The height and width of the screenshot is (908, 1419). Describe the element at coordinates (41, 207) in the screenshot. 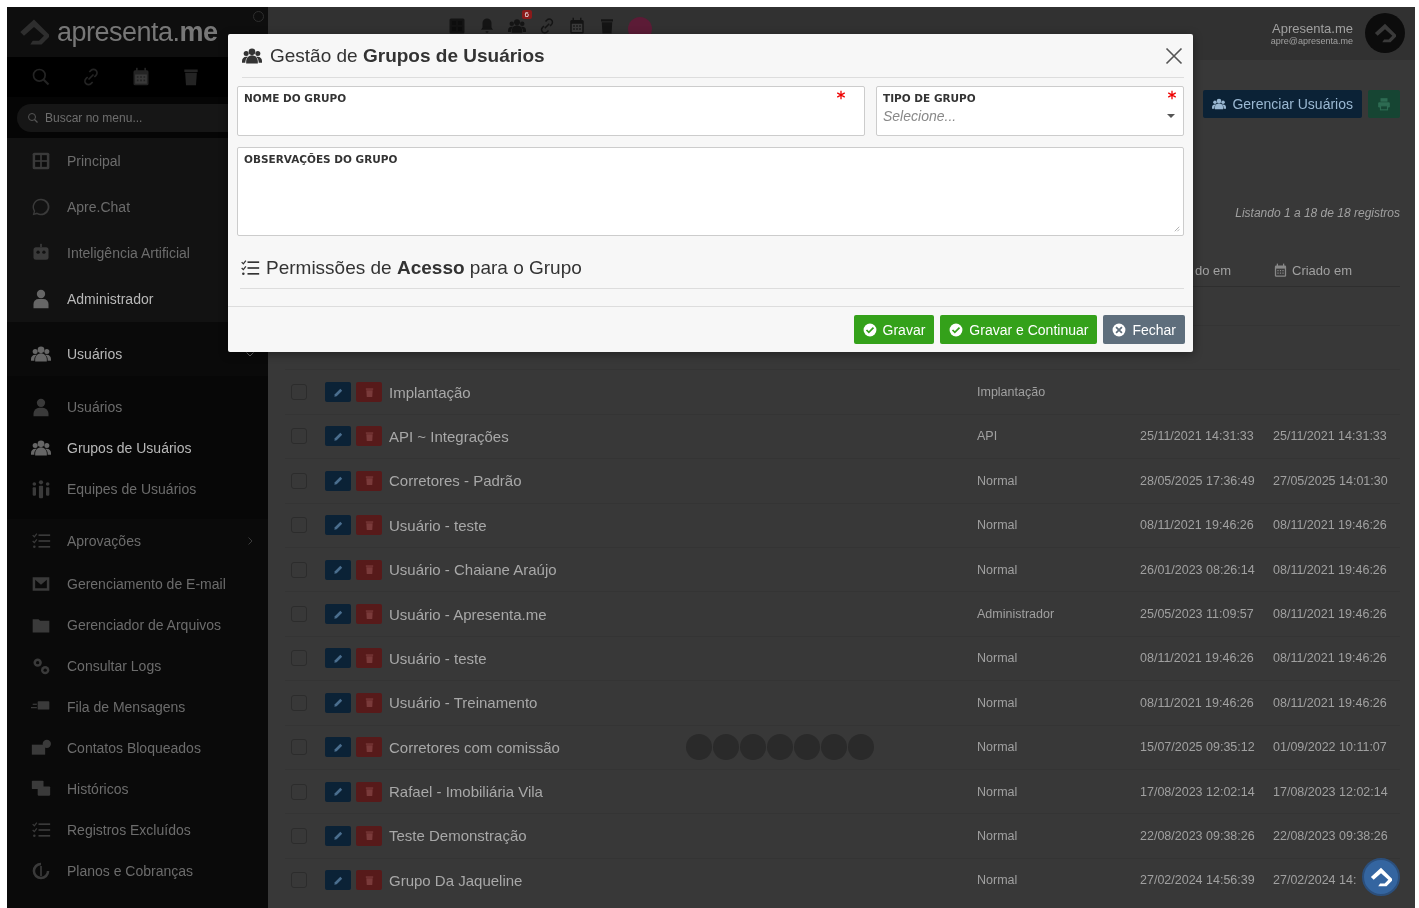

I see `chat-bubble-icon` at that location.